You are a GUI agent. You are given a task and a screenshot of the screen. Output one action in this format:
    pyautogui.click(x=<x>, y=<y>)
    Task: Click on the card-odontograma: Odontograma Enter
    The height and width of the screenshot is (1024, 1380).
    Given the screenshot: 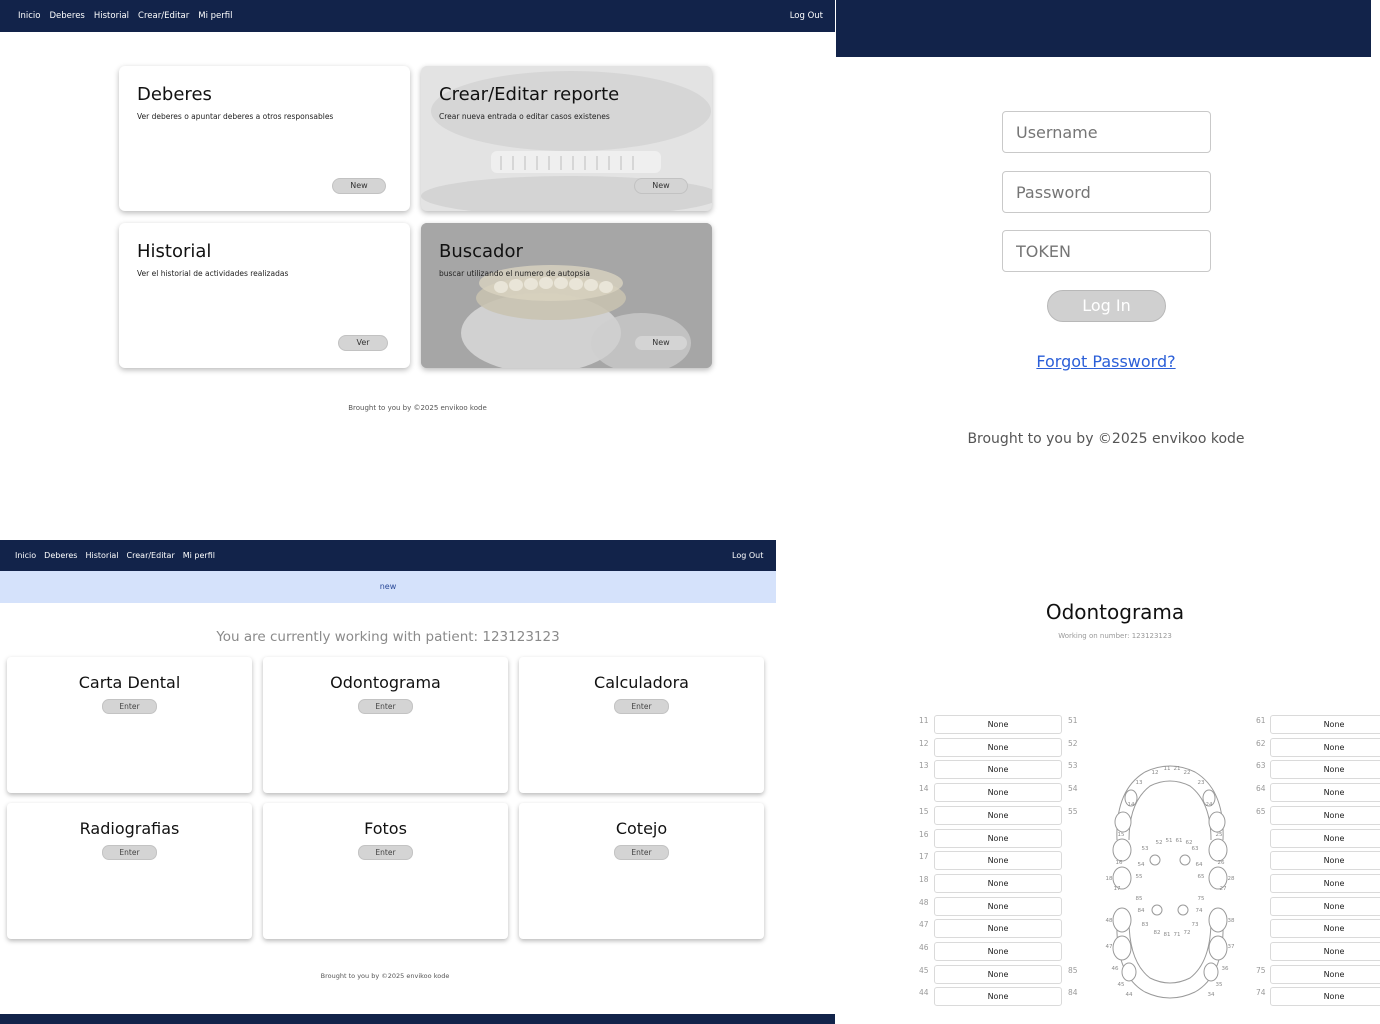 What is the action you would take?
    pyautogui.click(x=385, y=725)
    